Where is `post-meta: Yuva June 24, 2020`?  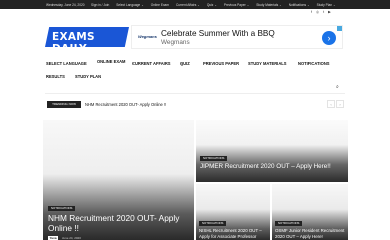
post-meta: Yuva June 24, 2020 is located at coordinates (64, 238).